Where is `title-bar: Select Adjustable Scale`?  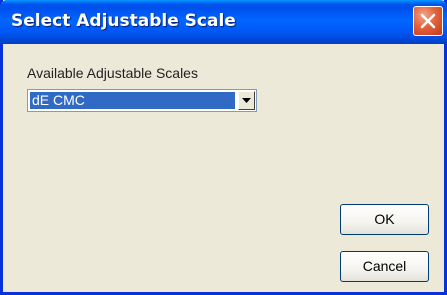 title-bar: Select Adjustable Scale is located at coordinates (223, 22).